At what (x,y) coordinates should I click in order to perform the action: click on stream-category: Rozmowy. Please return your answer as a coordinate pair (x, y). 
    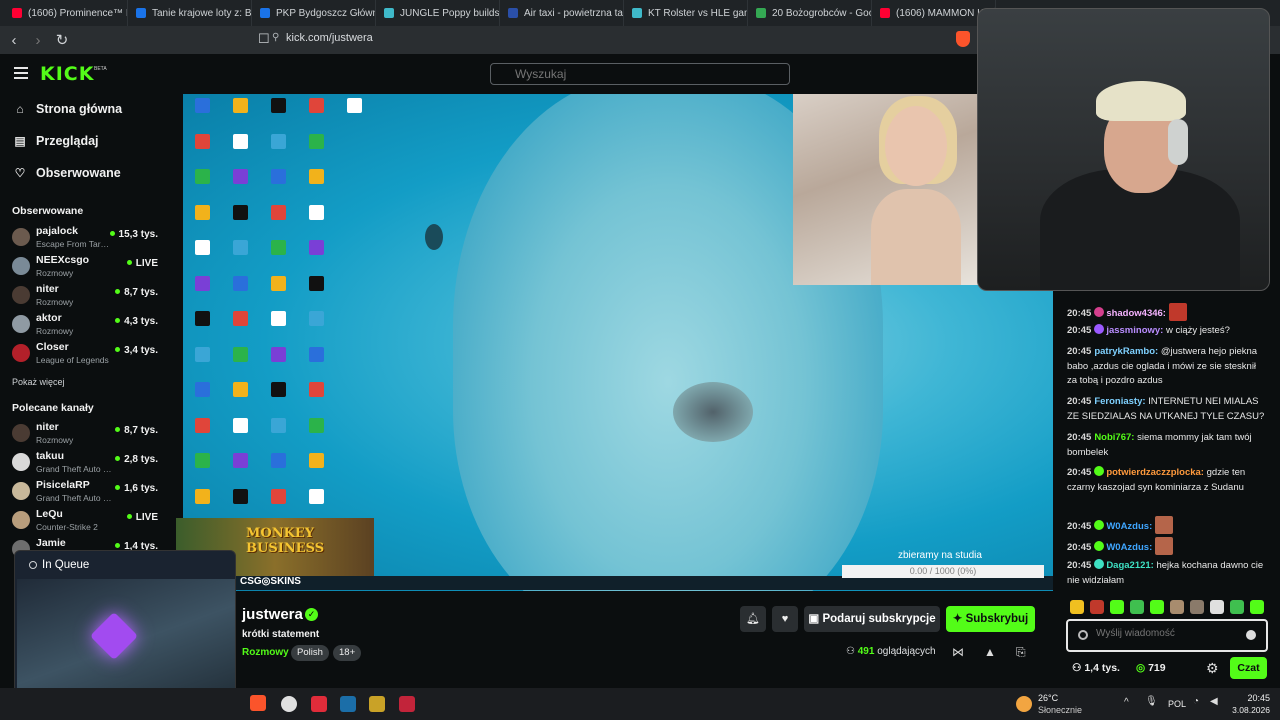
    Looking at the image, I should click on (265, 652).